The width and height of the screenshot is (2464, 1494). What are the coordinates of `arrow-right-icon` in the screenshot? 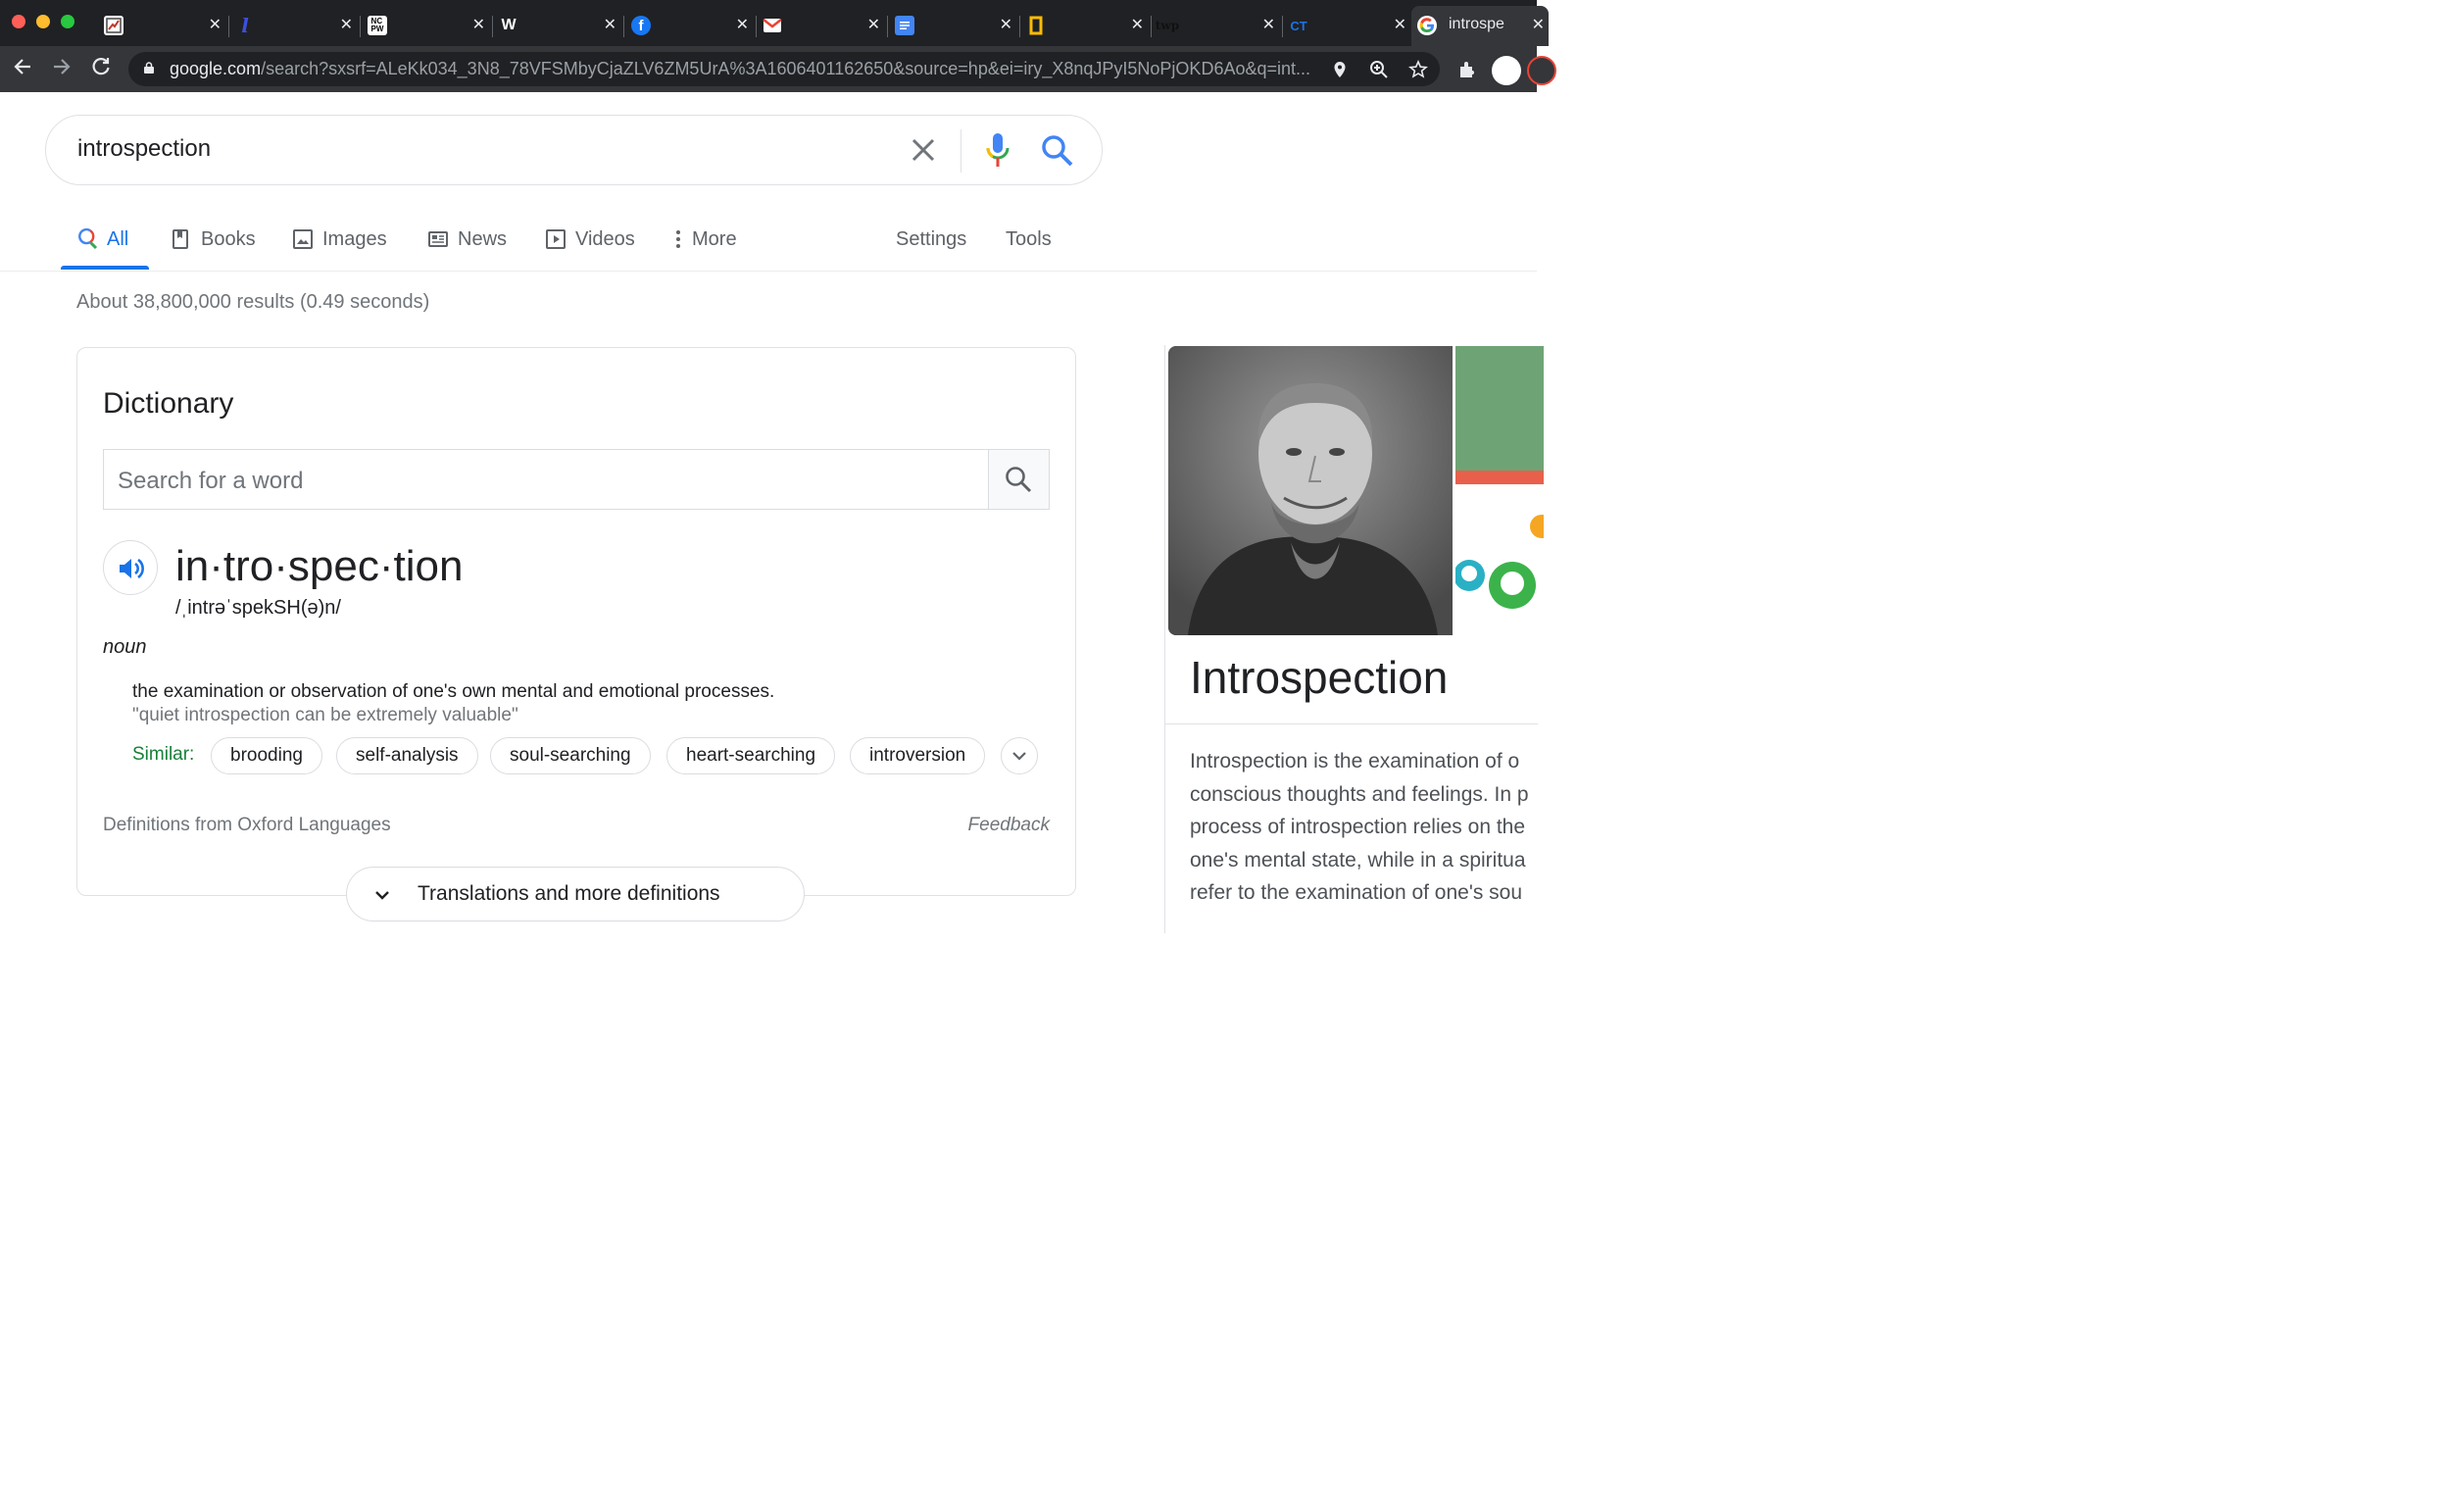 It's located at (63, 67).